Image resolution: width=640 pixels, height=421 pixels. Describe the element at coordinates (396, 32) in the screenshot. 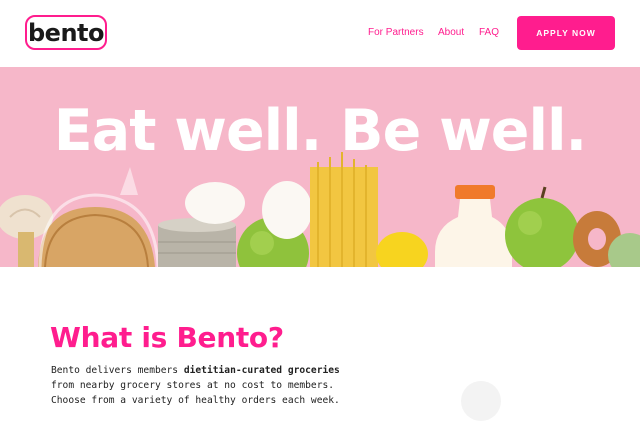

I see `nav-link-for-partners: For Partners` at that location.